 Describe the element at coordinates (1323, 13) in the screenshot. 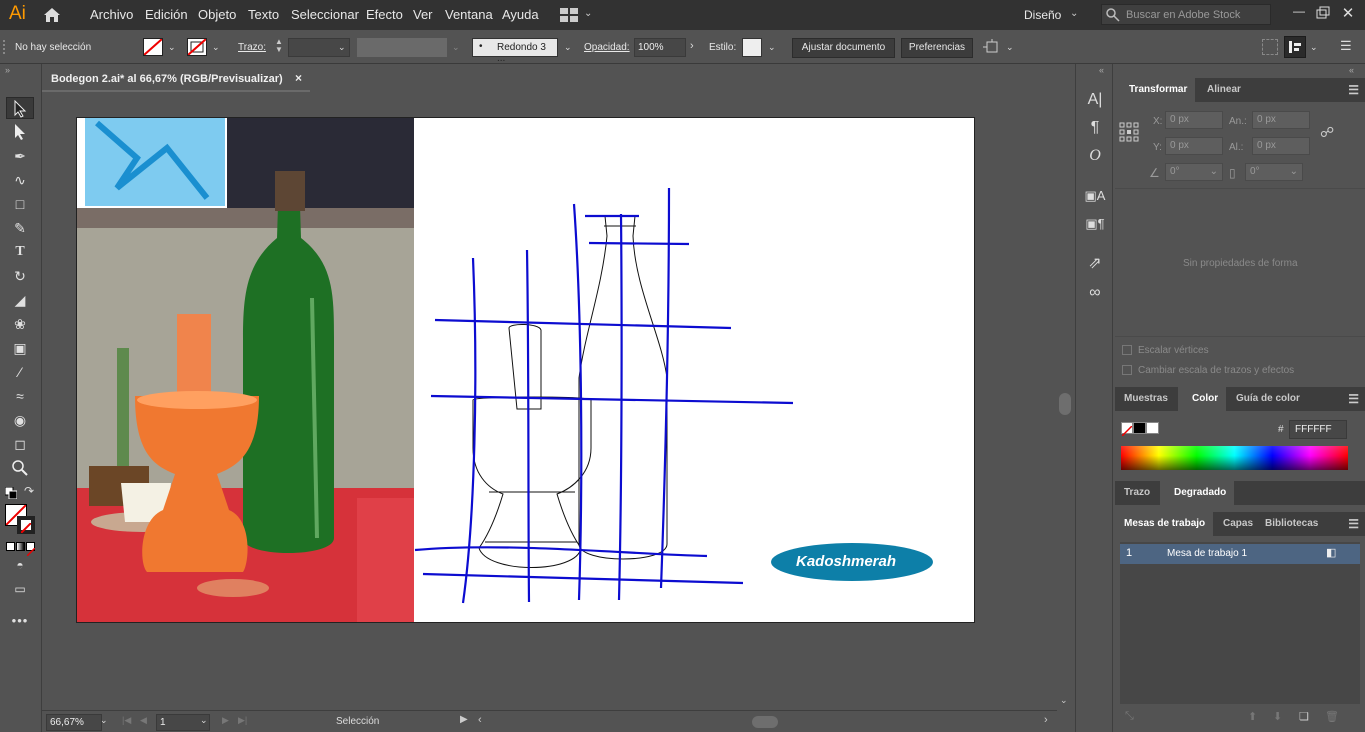

I see `restore-icon` at that location.